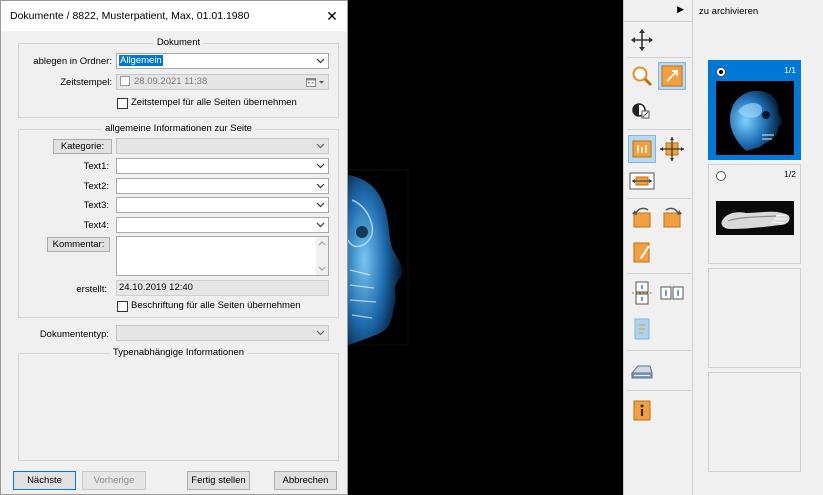 The width and height of the screenshot is (823, 495). What do you see at coordinates (178, 128) in the screenshot?
I see `page-info-group-title: allgemeine Informationen zur Seite` at bounding box center [178, 128].